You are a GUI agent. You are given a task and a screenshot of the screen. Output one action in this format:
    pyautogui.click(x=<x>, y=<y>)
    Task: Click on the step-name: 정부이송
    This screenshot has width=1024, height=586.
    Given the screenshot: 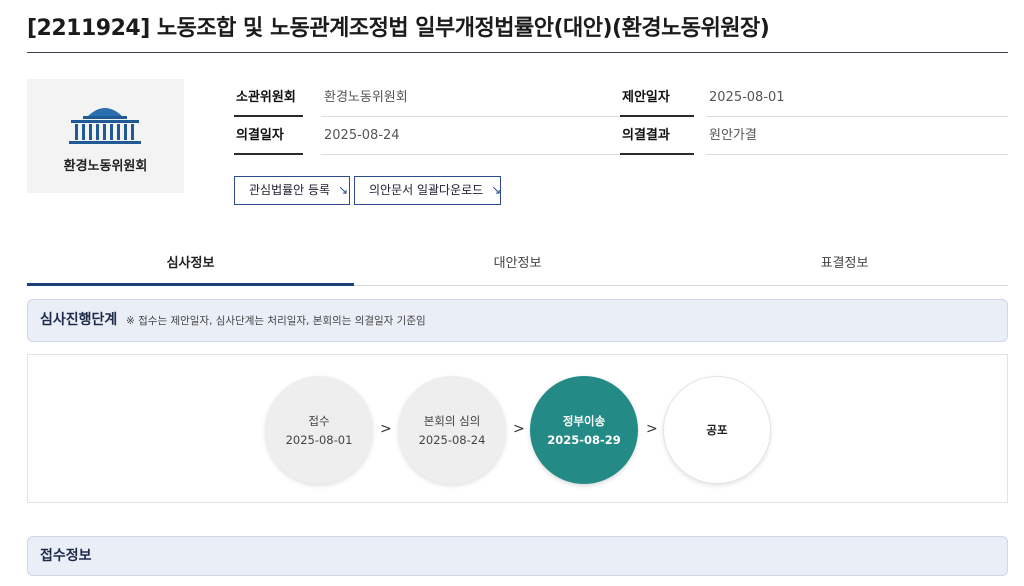 What is the action you would take?
    pyautogui.click(x=584, y=421)
    